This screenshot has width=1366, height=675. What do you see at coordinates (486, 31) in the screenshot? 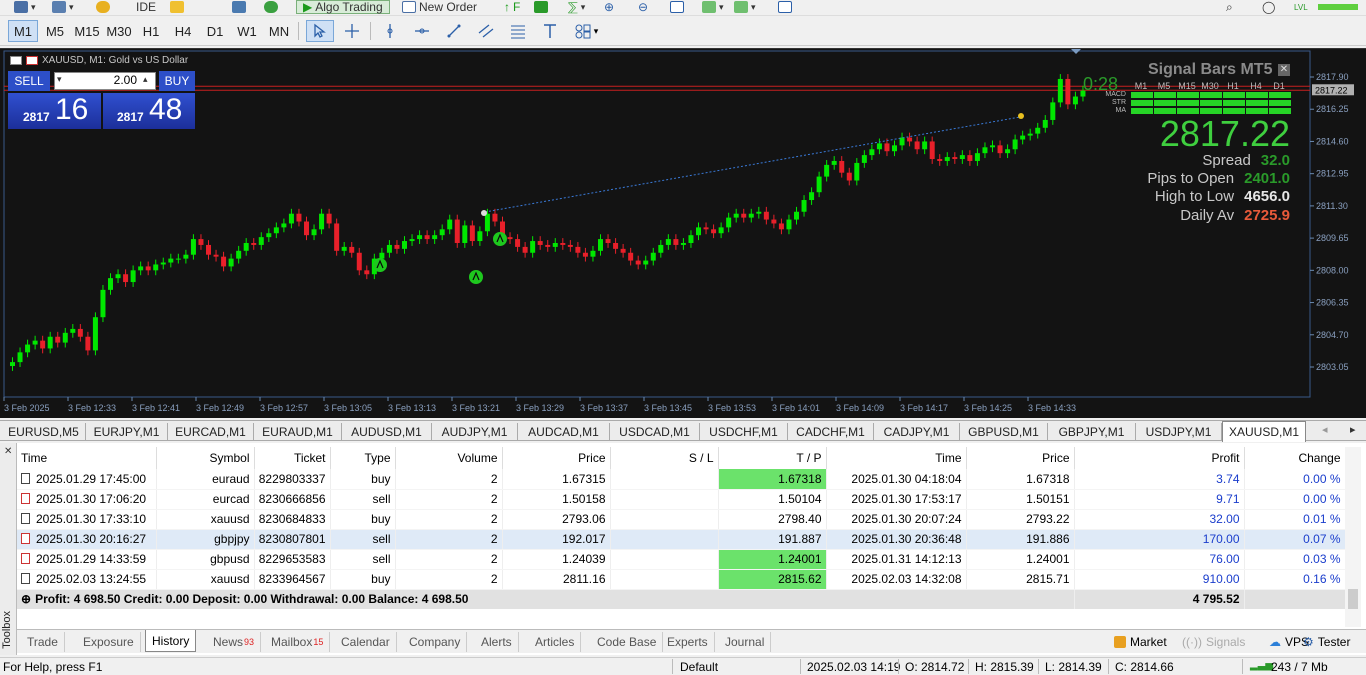
I see `channel-tool` at bounding box center [486, 31].